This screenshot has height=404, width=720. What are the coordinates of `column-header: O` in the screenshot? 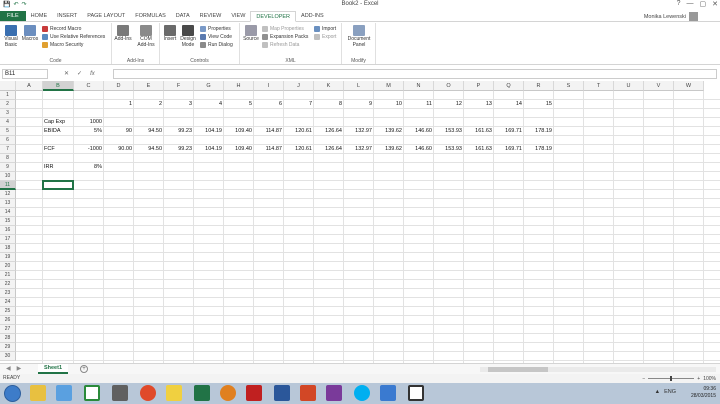 It's located at (449, 86).